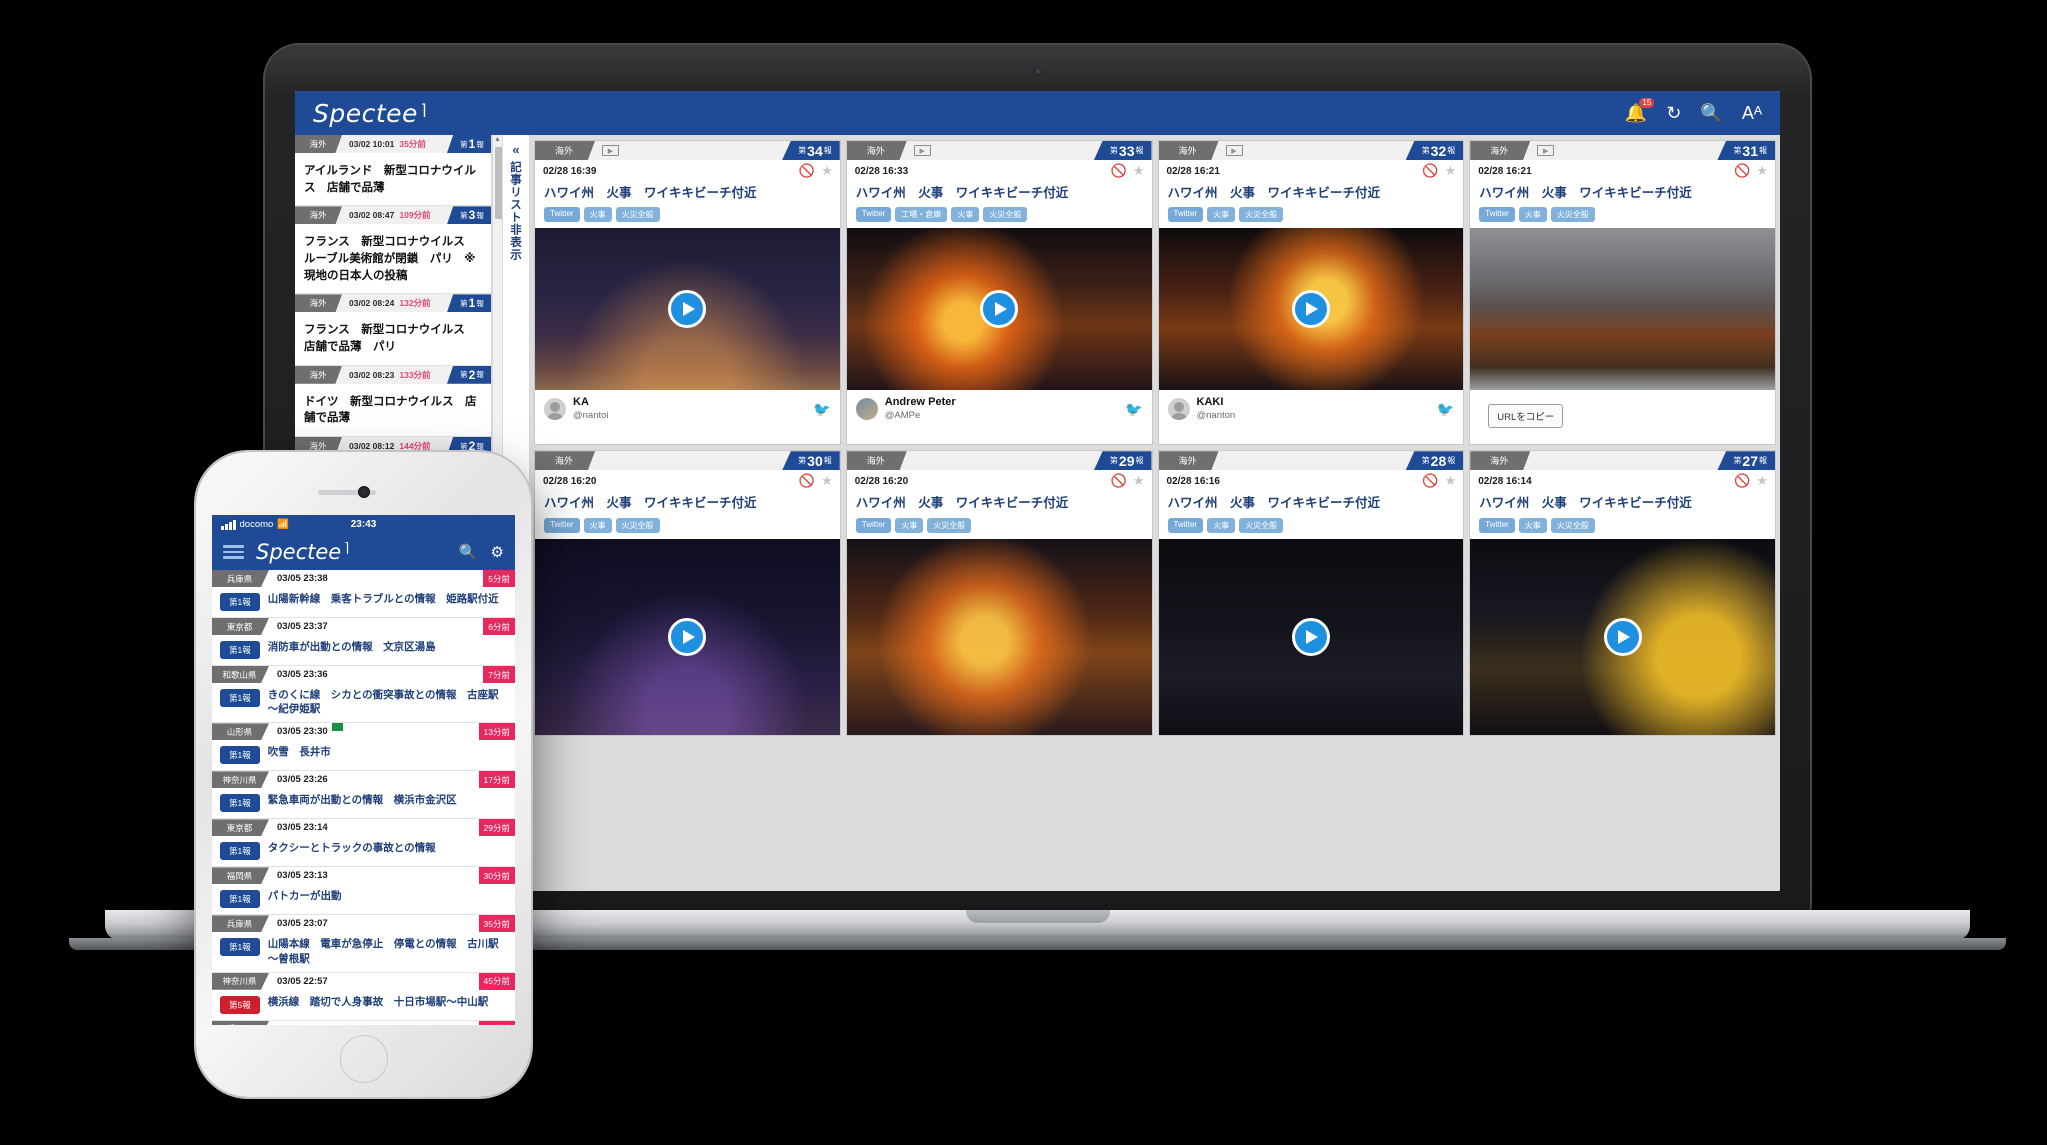 The height and width of the screenshot is (1145, 2047). What do you see at coordinates (1673, 113) in the screenshot?
I see `refresh-icon: ↻` at bounding box center [1673, 113].